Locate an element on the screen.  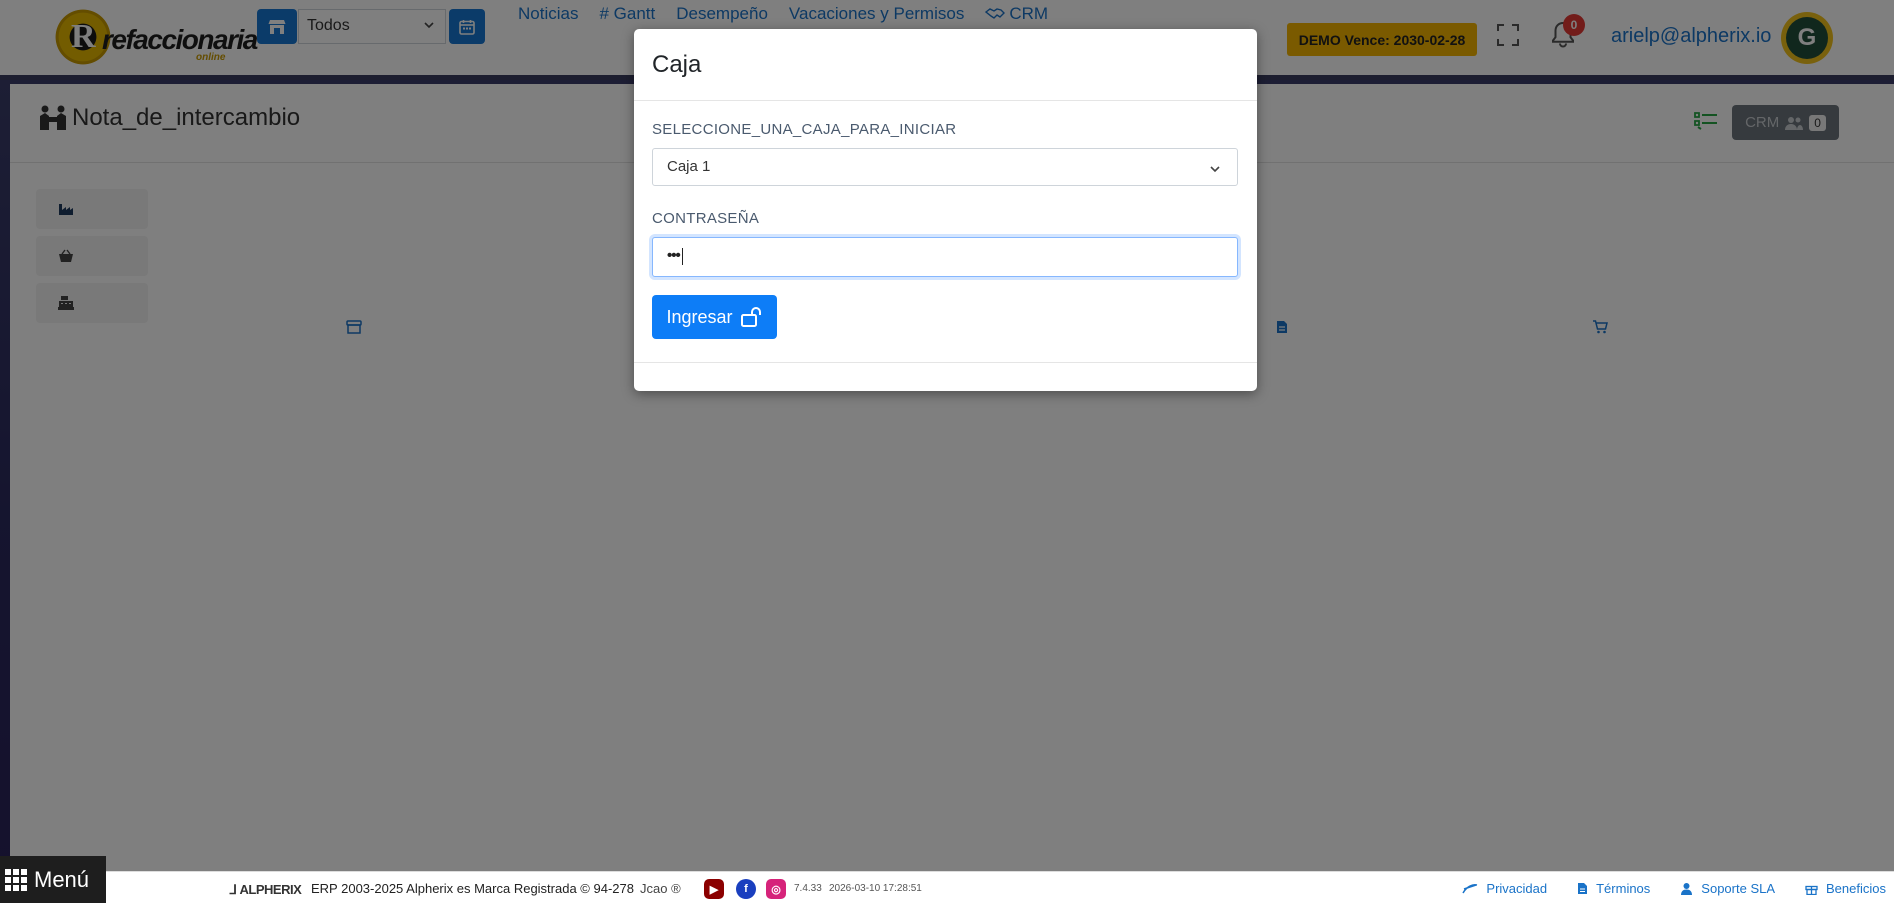
password-value: ••• is located at coordinates (674, 255).